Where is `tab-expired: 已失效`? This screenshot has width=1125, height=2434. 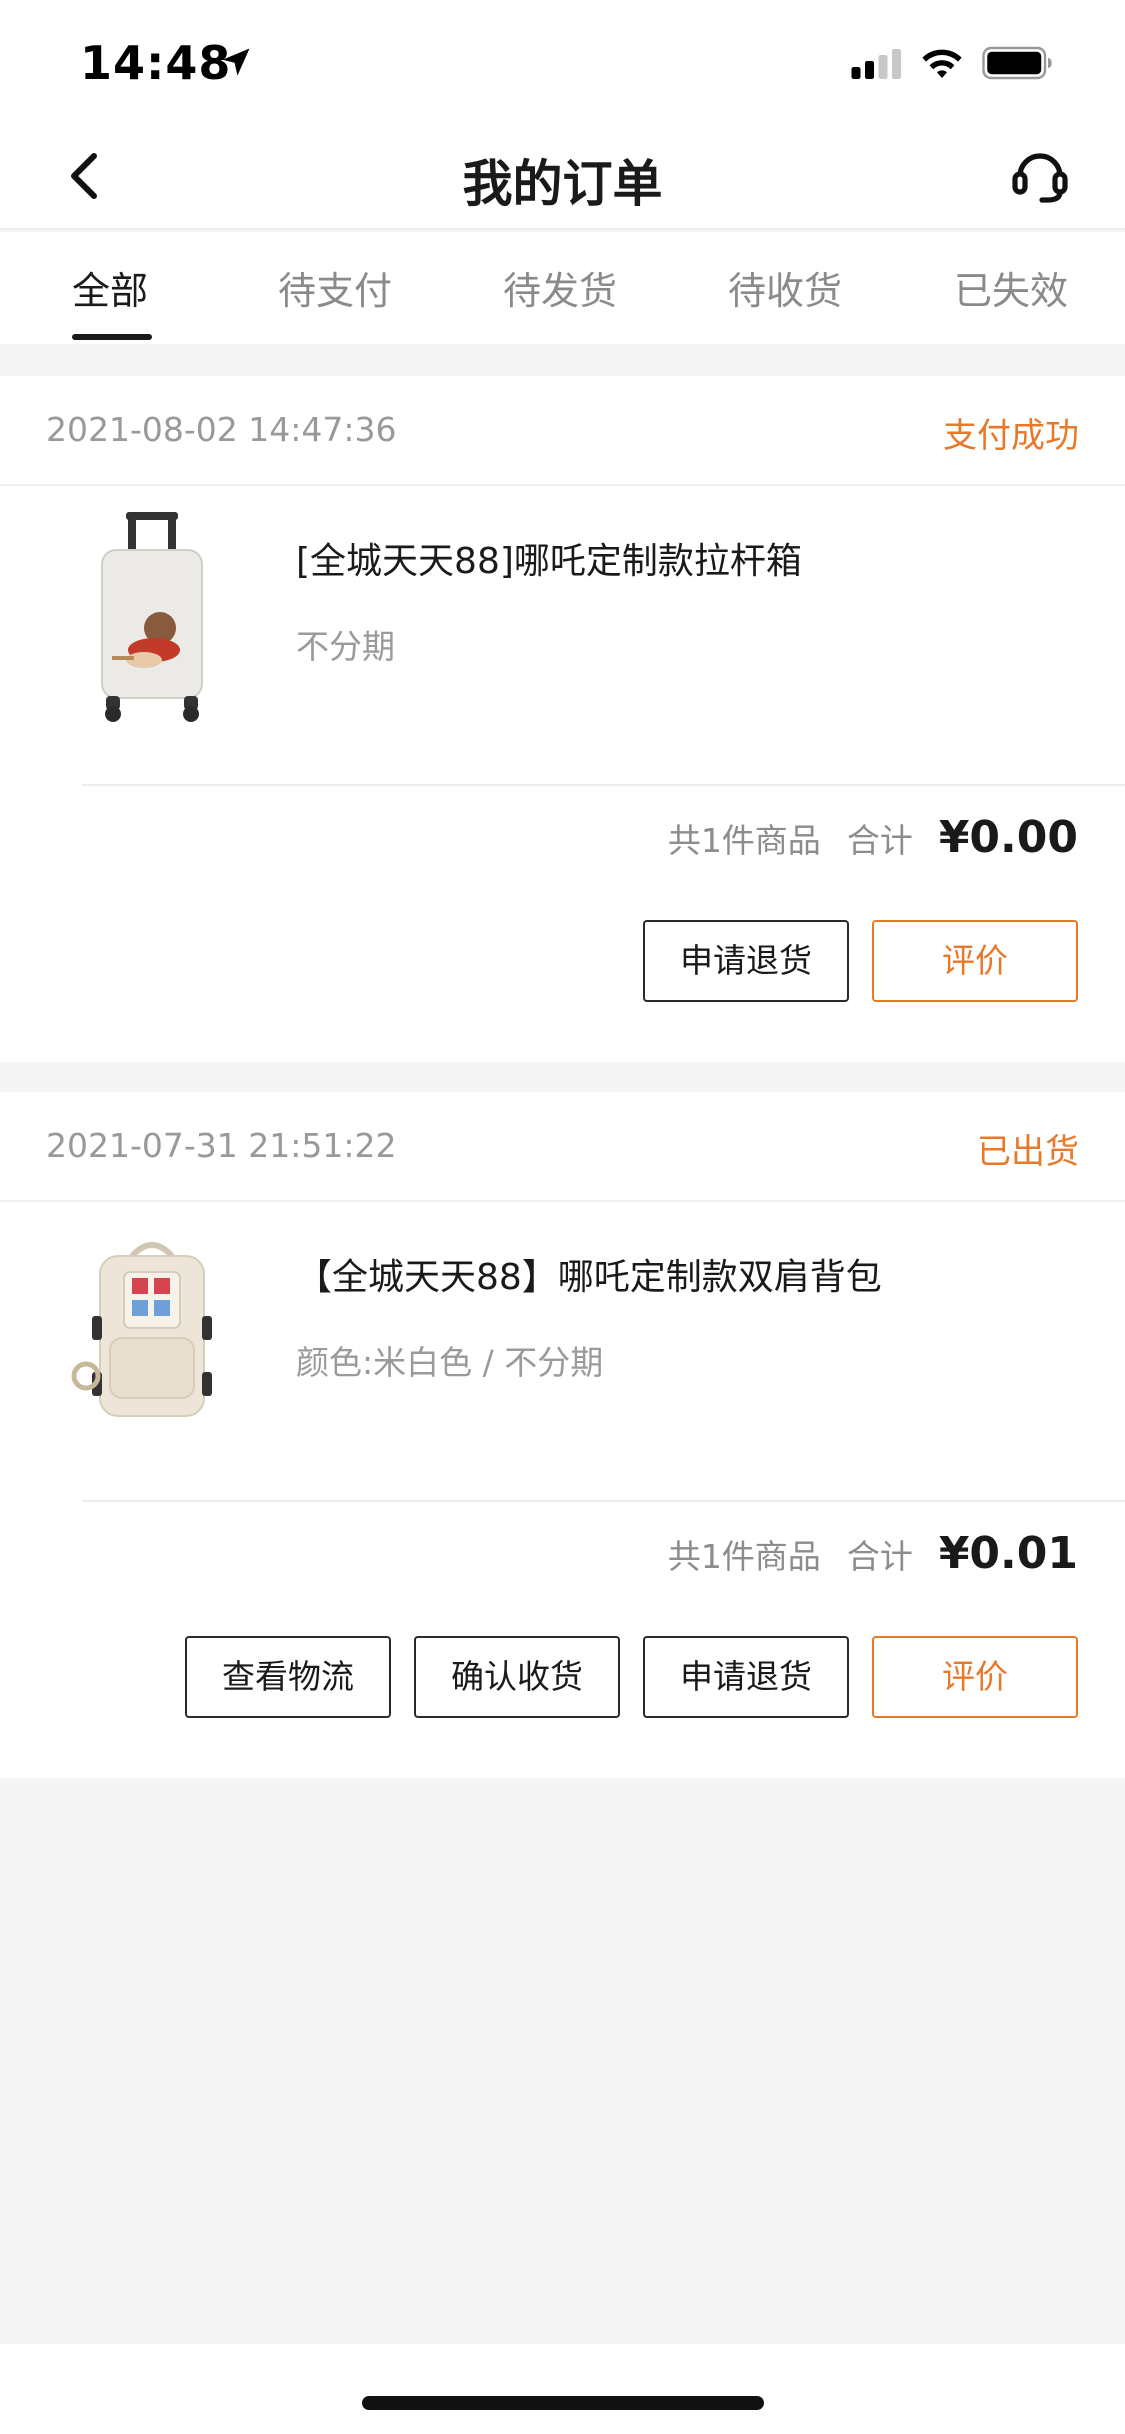
tab-expired: 已失效 is located at coordinates (1011, 287).